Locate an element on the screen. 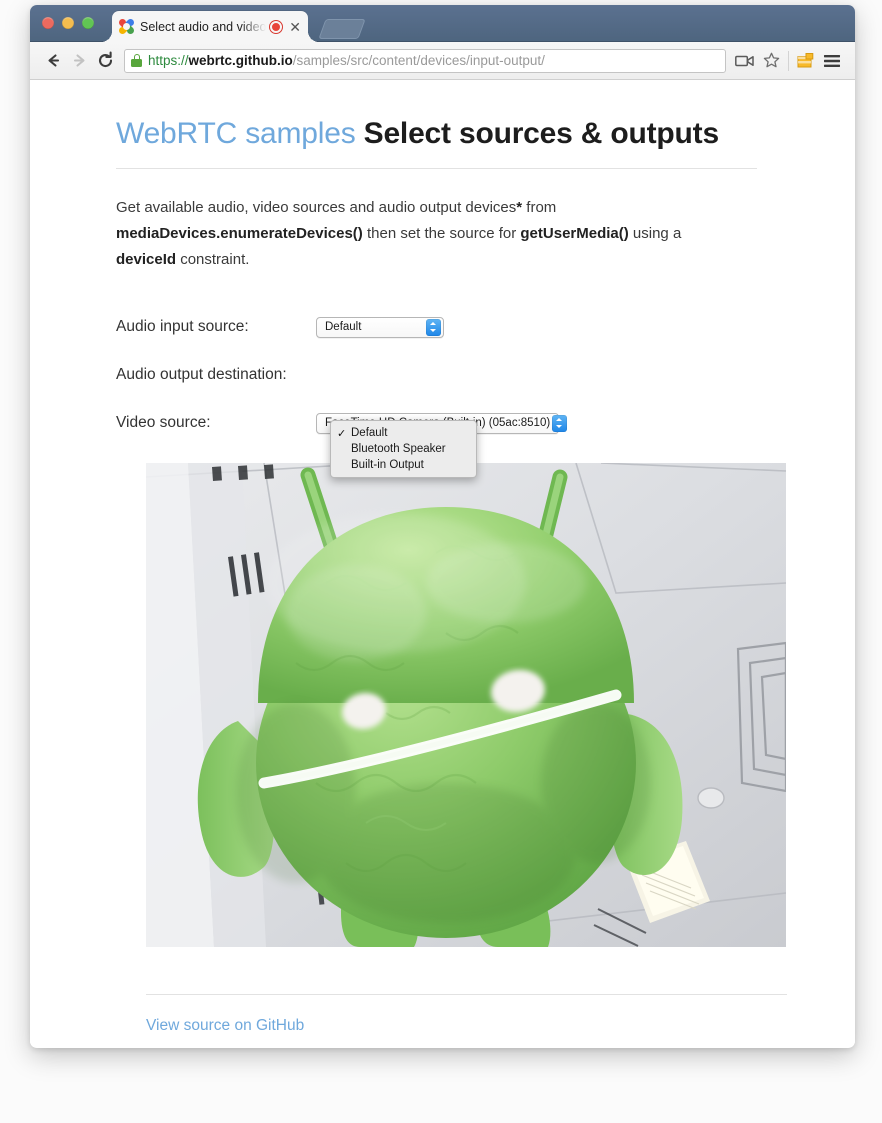 This screenshot has width=882, height=1123. dropdown-item-label: Bluetooth Speaker is located at coordinates (398, 449).